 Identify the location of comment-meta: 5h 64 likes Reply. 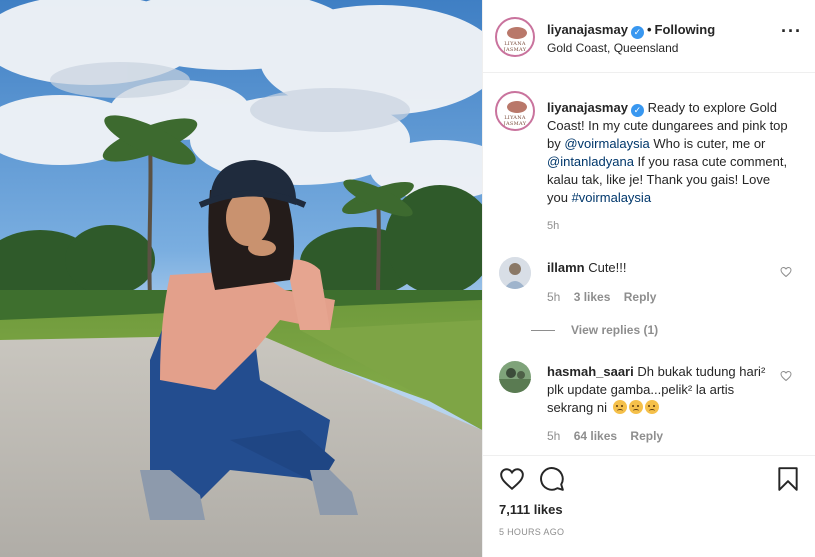
(610, 436).